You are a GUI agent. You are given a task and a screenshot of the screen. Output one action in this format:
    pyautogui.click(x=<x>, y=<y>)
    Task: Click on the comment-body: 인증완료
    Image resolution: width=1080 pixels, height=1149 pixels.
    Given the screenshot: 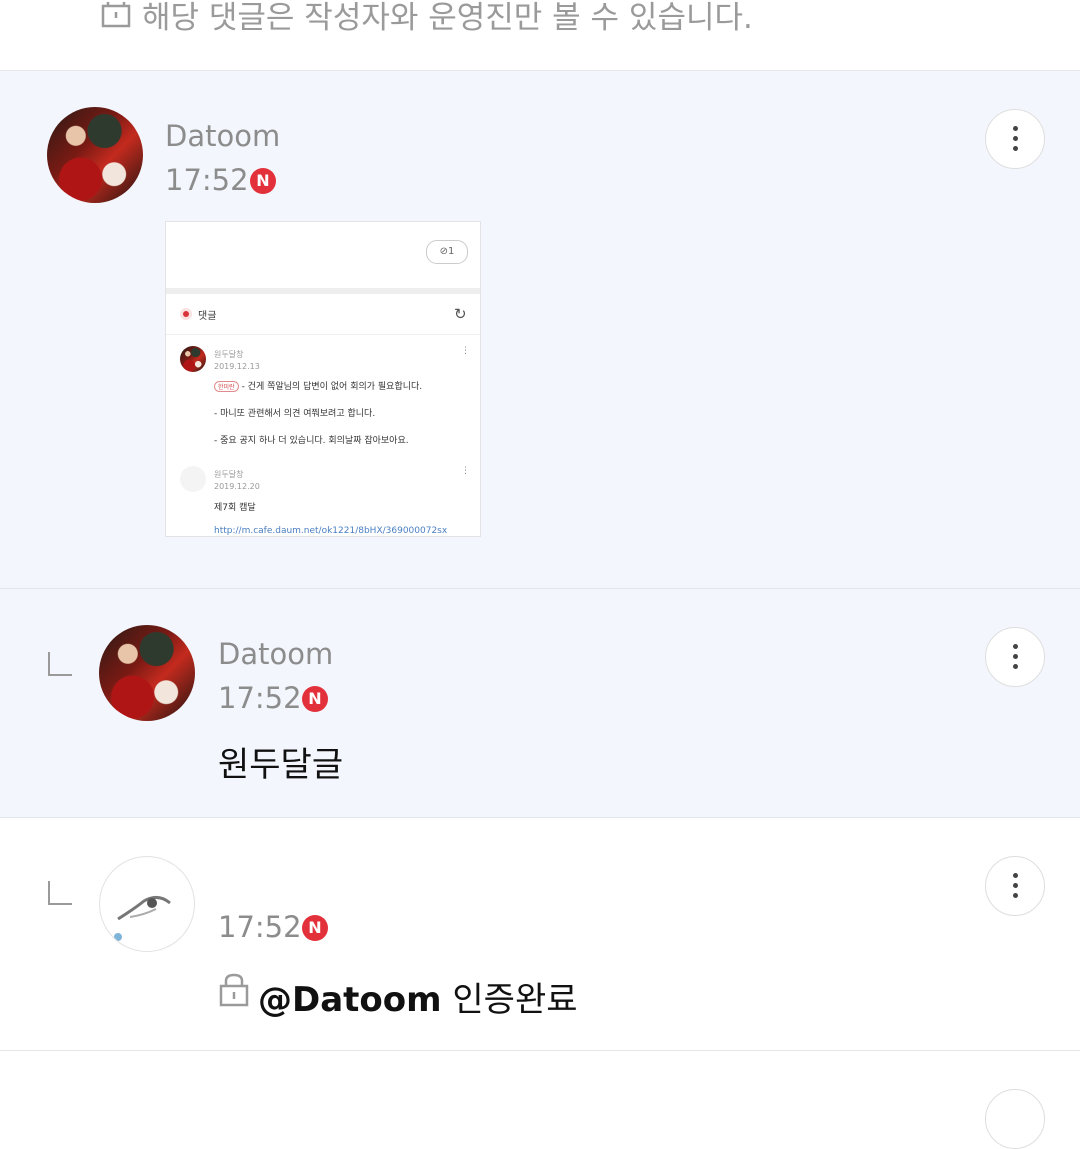 What is the action you would take?
    pyautogui.click(x=515, y=1000)
    